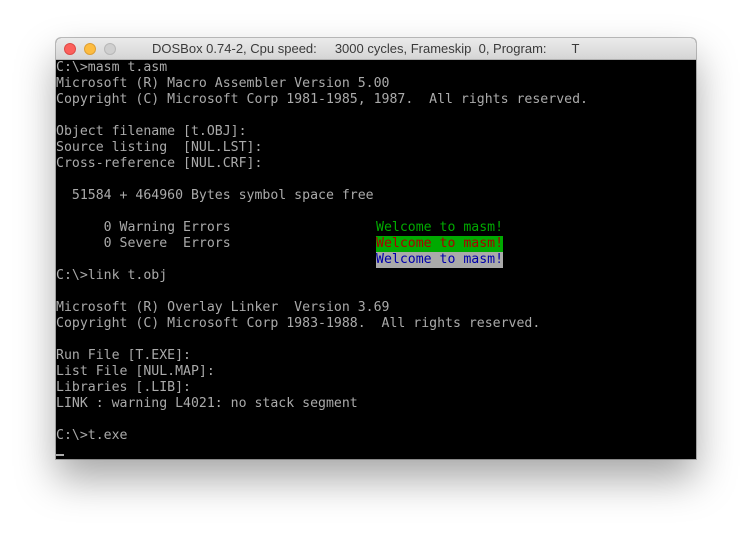 The image size is (752, 534). What do you see at coordinates (123, 355) in the screenshot?
I see `console-line: Run File [T.EXE]:` at bounding box center [123, 355].